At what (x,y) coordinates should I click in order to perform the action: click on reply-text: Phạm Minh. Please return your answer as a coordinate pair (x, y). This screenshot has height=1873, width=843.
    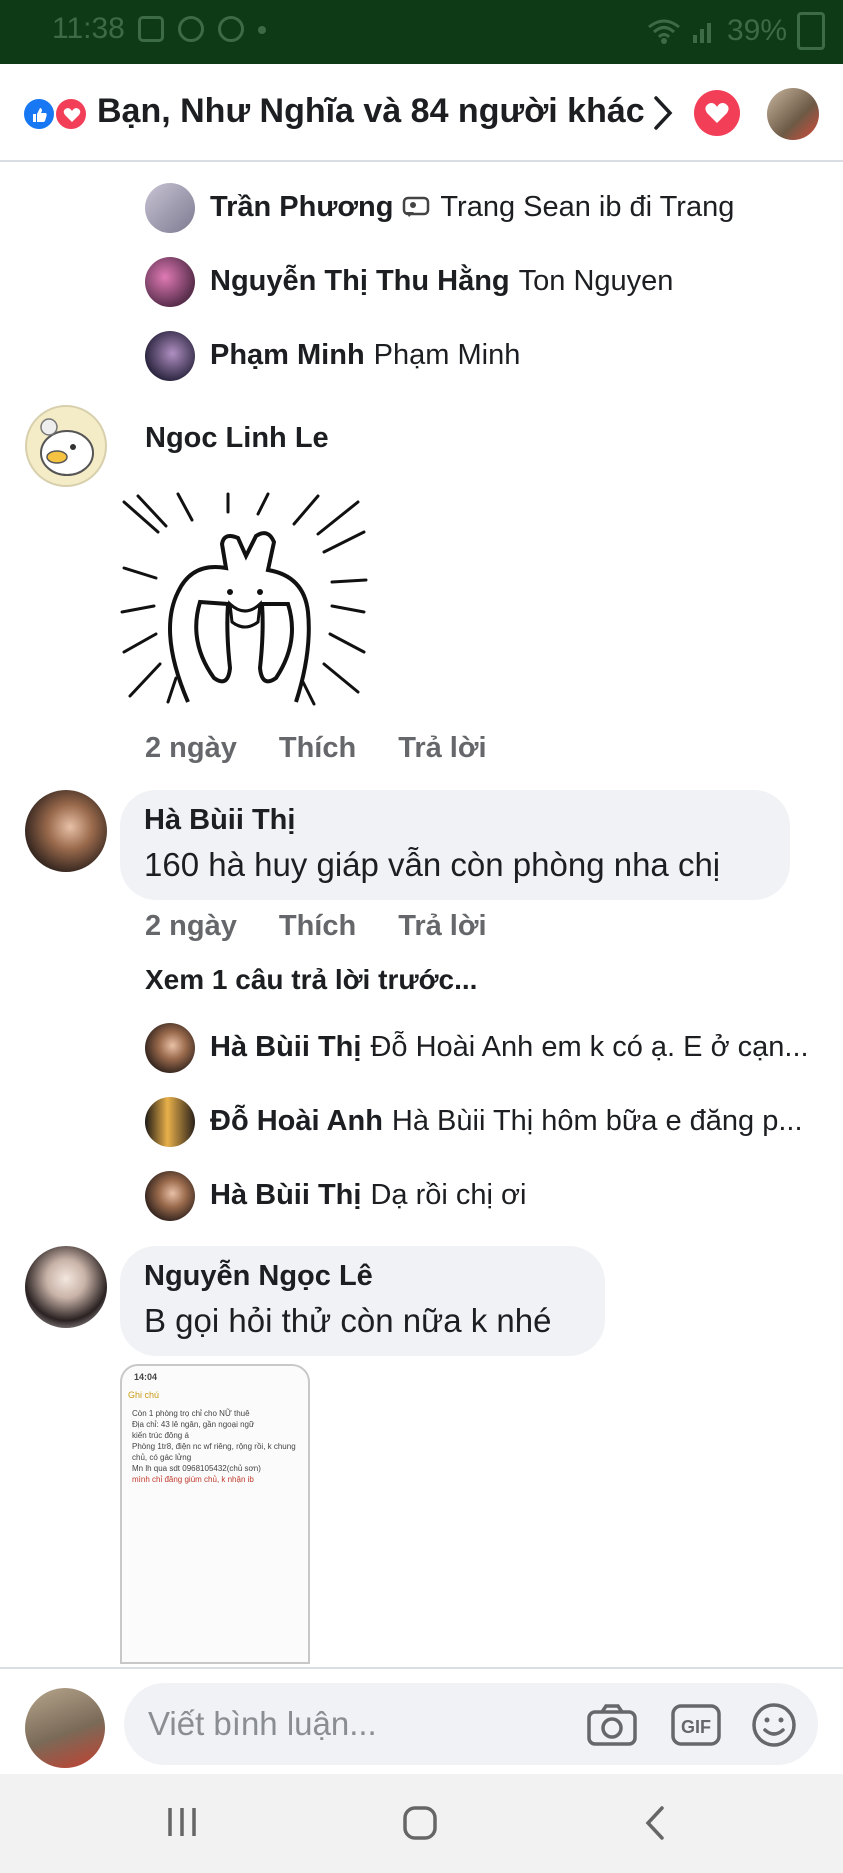
    Looking at the image, I should click on (447, 355).